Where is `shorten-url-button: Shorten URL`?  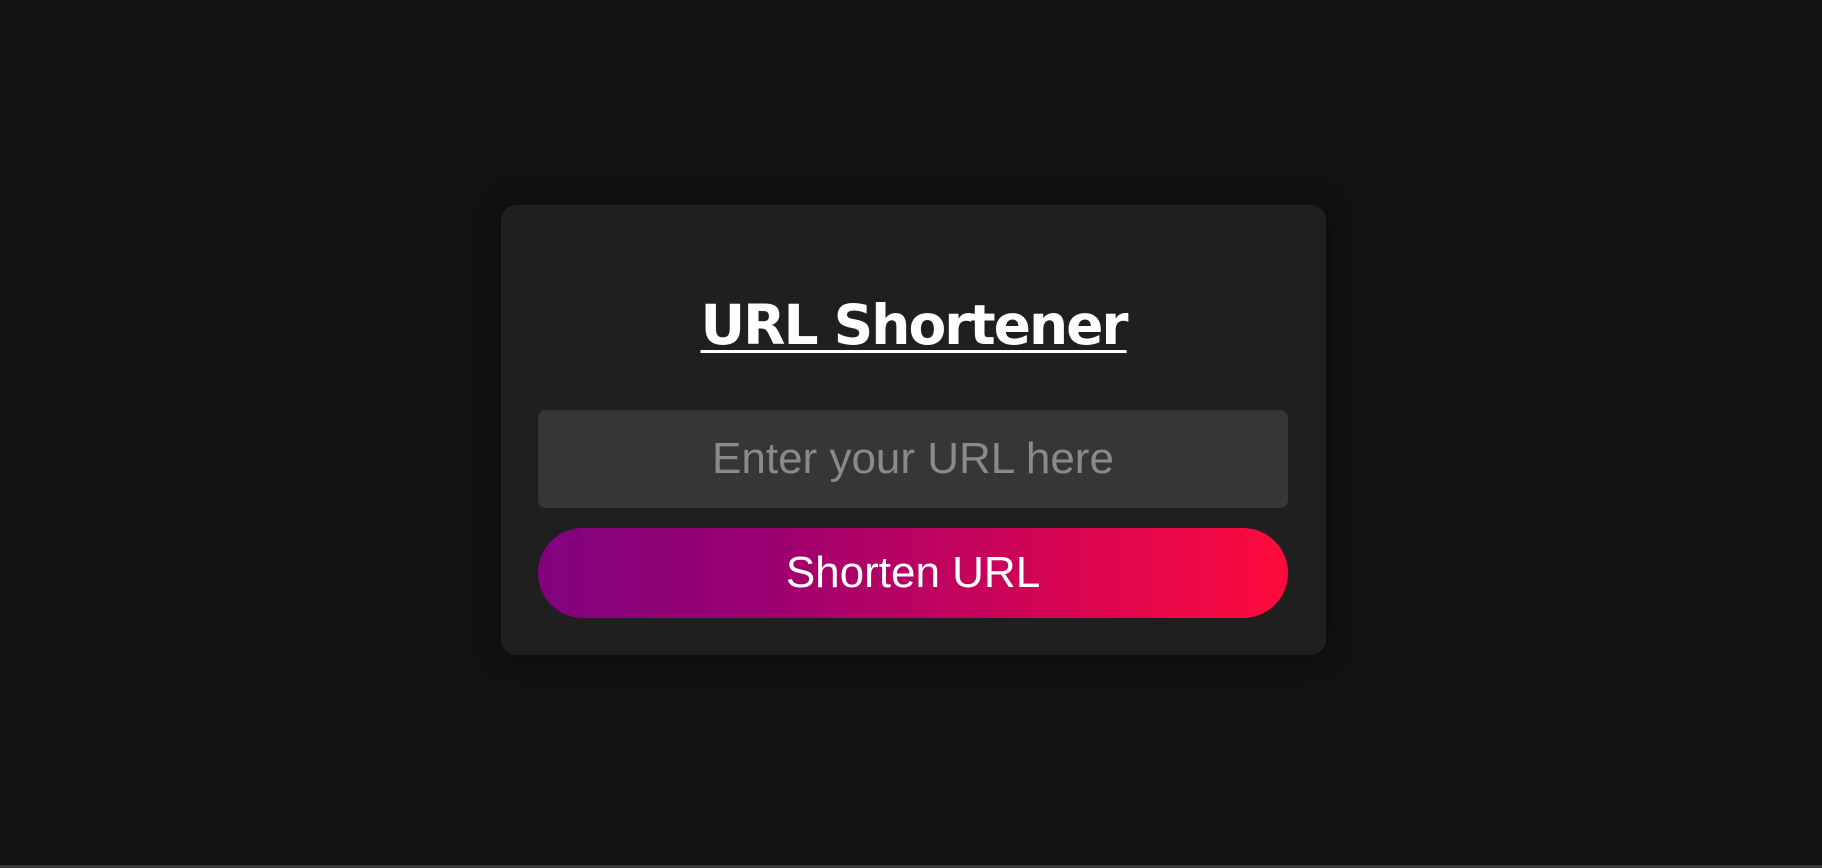
shorten-url-button: Shorten URL is located at coordinates (913, 573).